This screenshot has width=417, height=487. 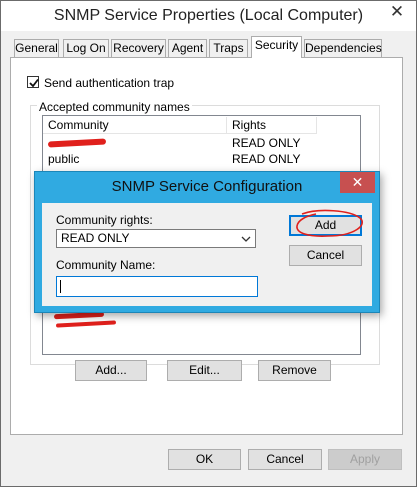 What do you see at coordinates (187, 48) in the screenshot?
I see `tab-agent: Agent` at bounding box center [187, 48].